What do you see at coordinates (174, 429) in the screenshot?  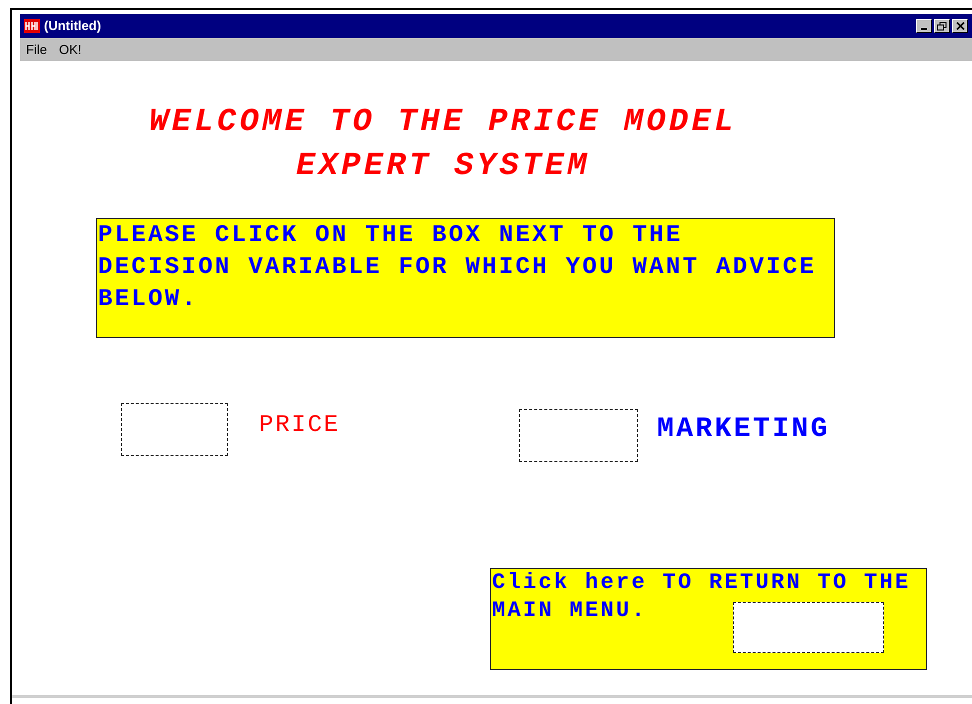 I see `price-checkbox` at bounding box center [174, 429].